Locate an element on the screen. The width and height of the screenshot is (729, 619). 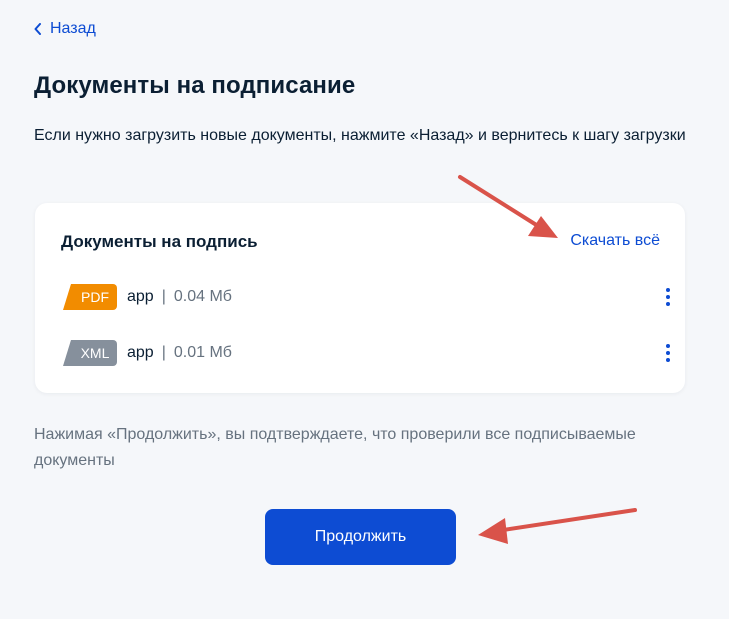
back-label: Назад is located at coordinates (73, 29).